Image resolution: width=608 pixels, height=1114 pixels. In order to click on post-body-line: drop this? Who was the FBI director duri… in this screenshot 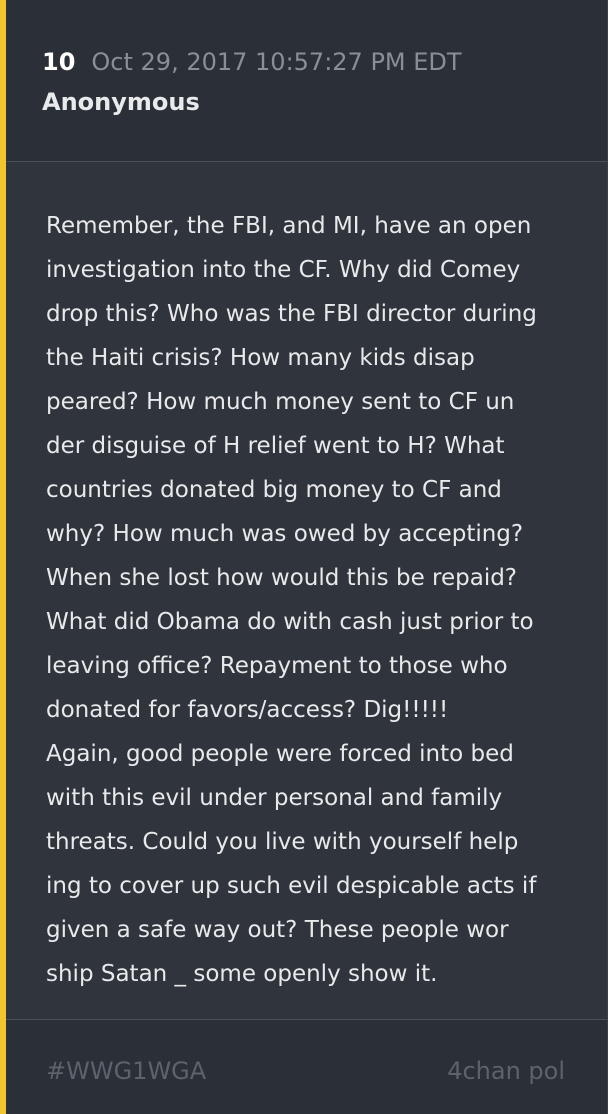, I will do `click(291, 314)`.